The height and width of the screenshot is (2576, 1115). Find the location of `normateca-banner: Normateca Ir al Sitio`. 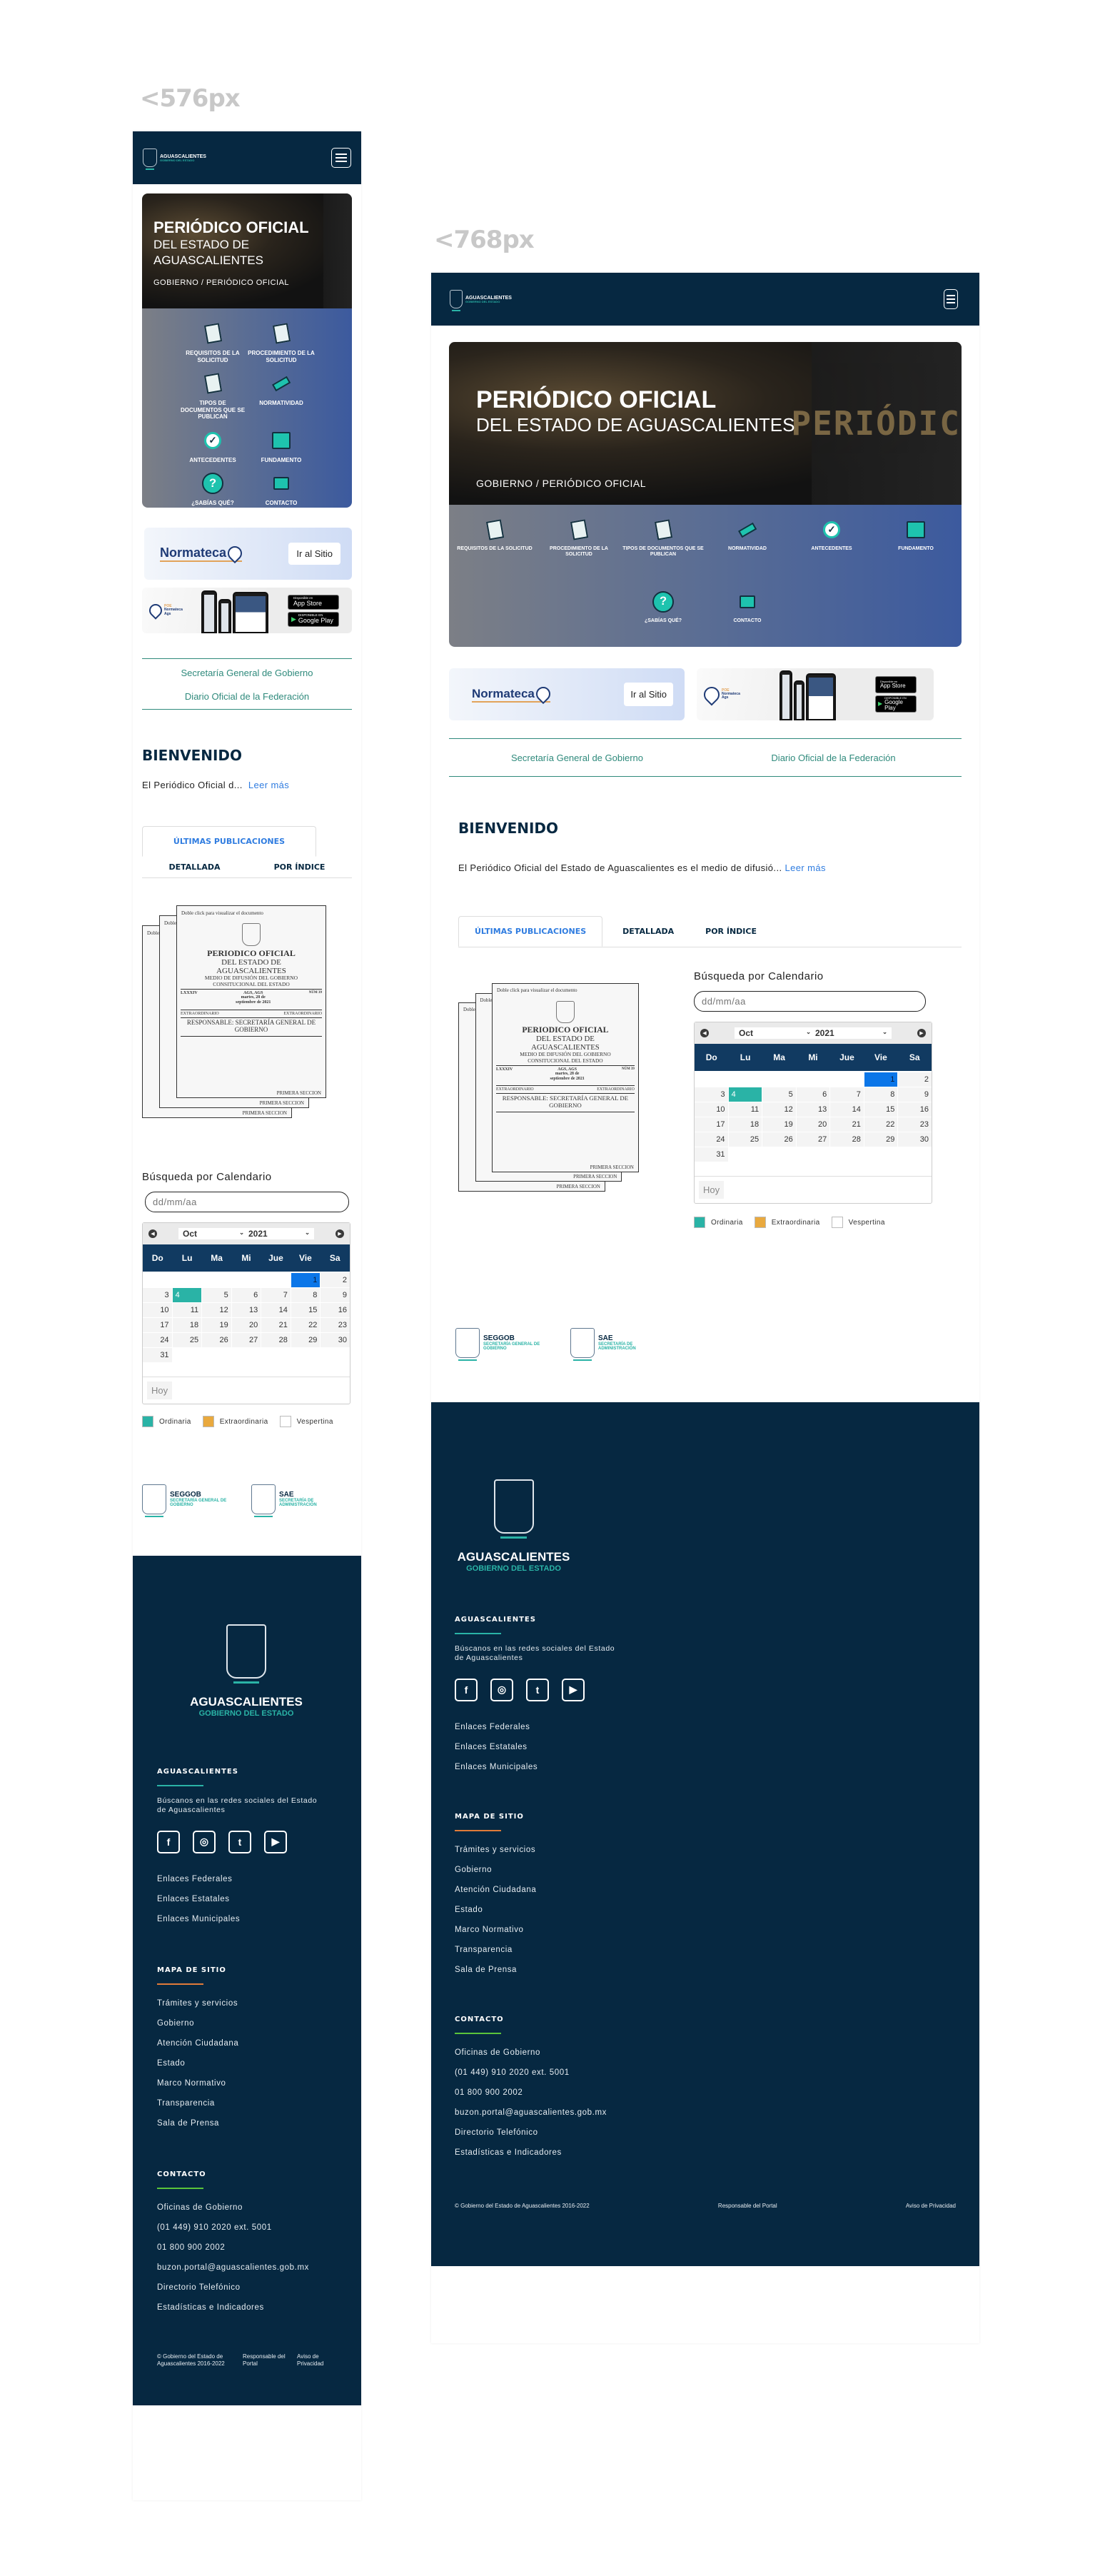

normateca-banner: Normateca Ir al Sitio is located at coordinates (248, 554).